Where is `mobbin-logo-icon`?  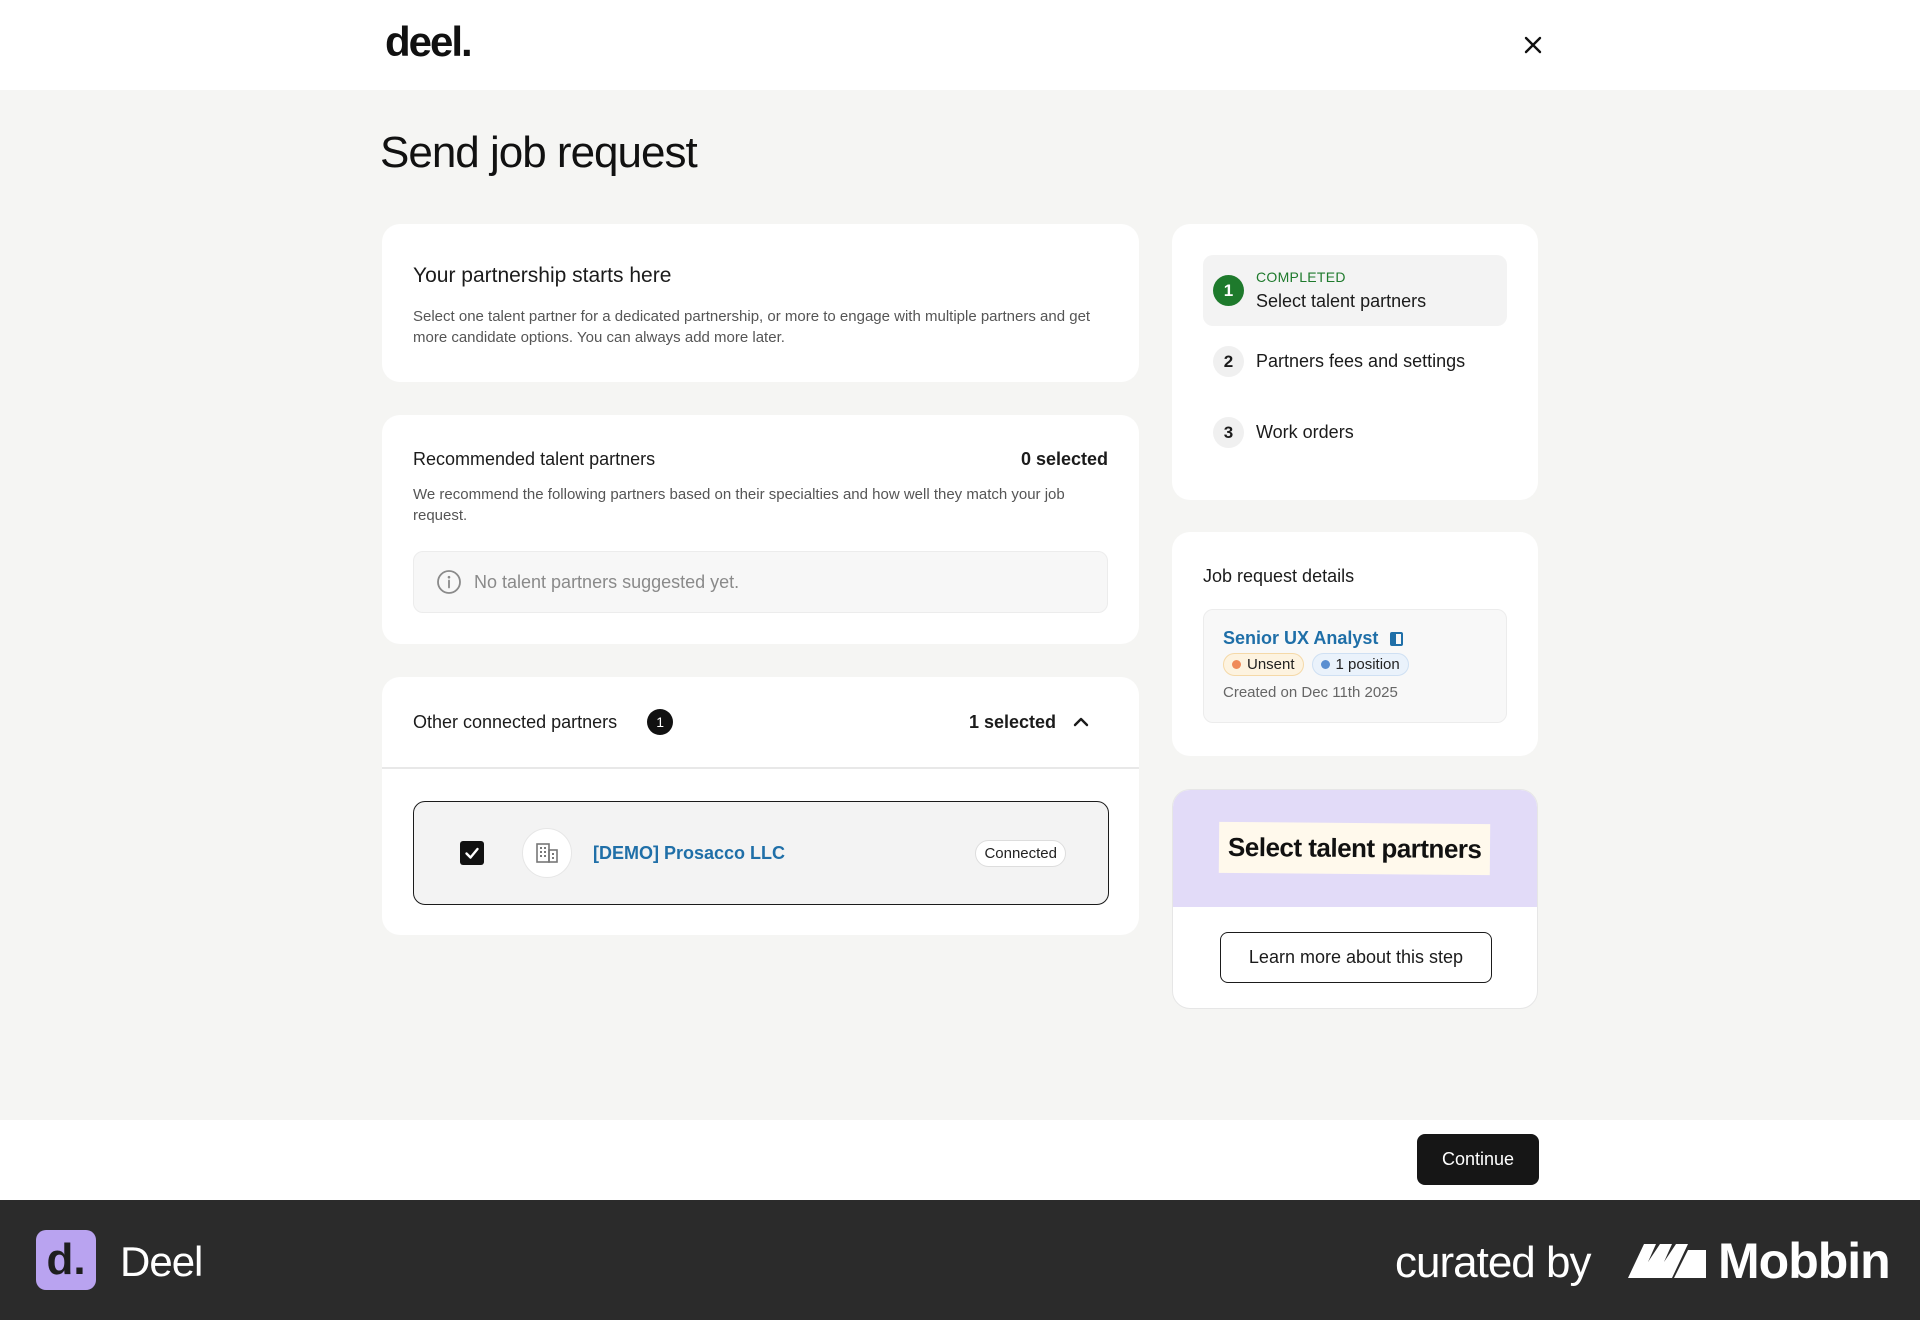
mobbin-logo-icon is located at coordinates (1667, 1261).